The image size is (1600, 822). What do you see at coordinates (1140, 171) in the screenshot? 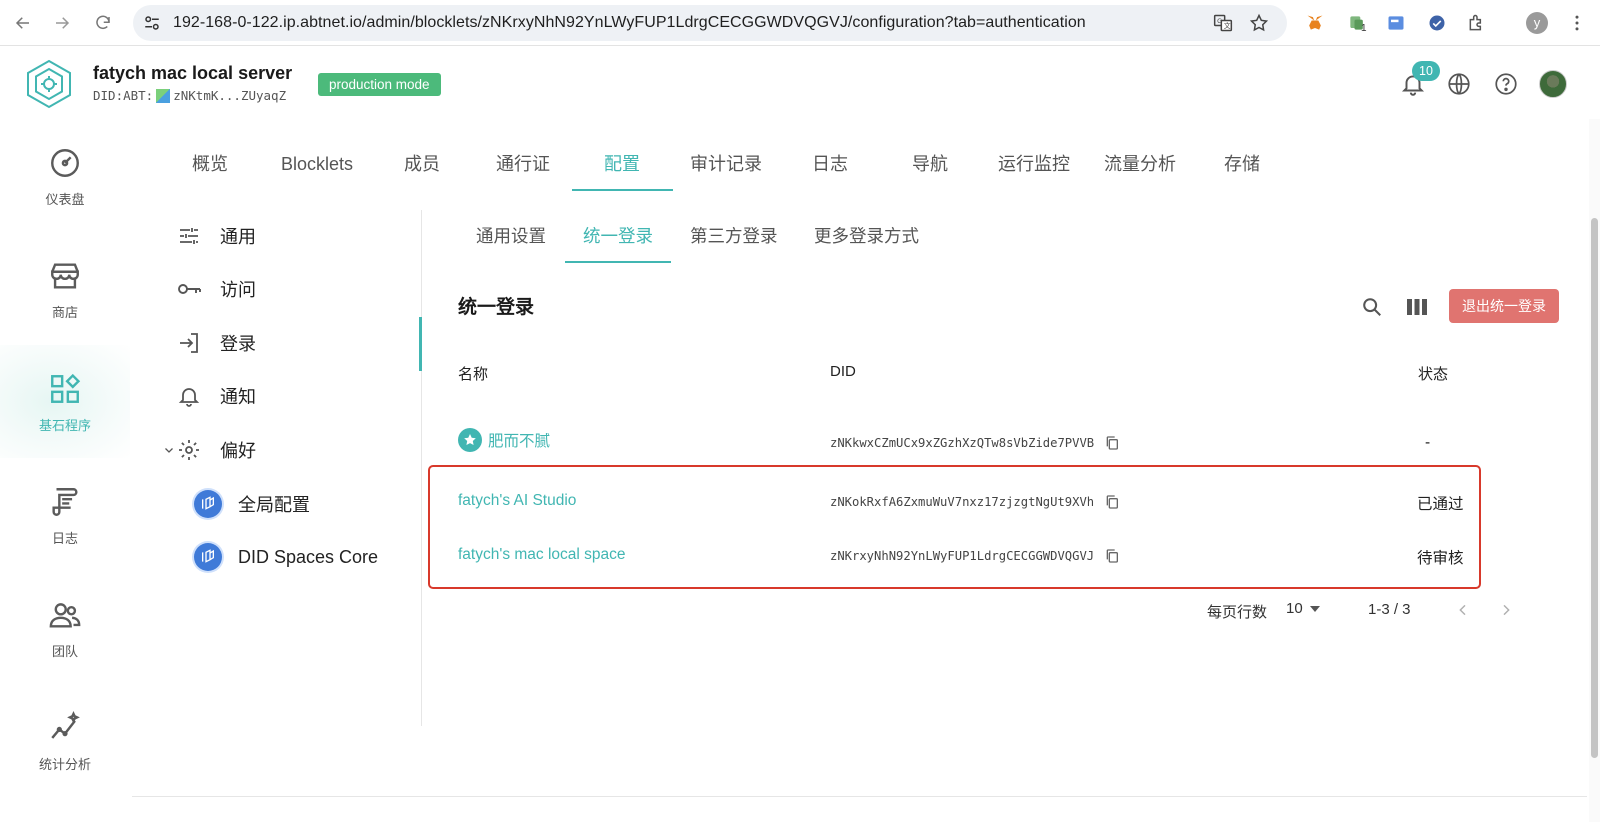
I see `tab-traffic-analysis: 流量分析` at bounding box center [1140, 171].